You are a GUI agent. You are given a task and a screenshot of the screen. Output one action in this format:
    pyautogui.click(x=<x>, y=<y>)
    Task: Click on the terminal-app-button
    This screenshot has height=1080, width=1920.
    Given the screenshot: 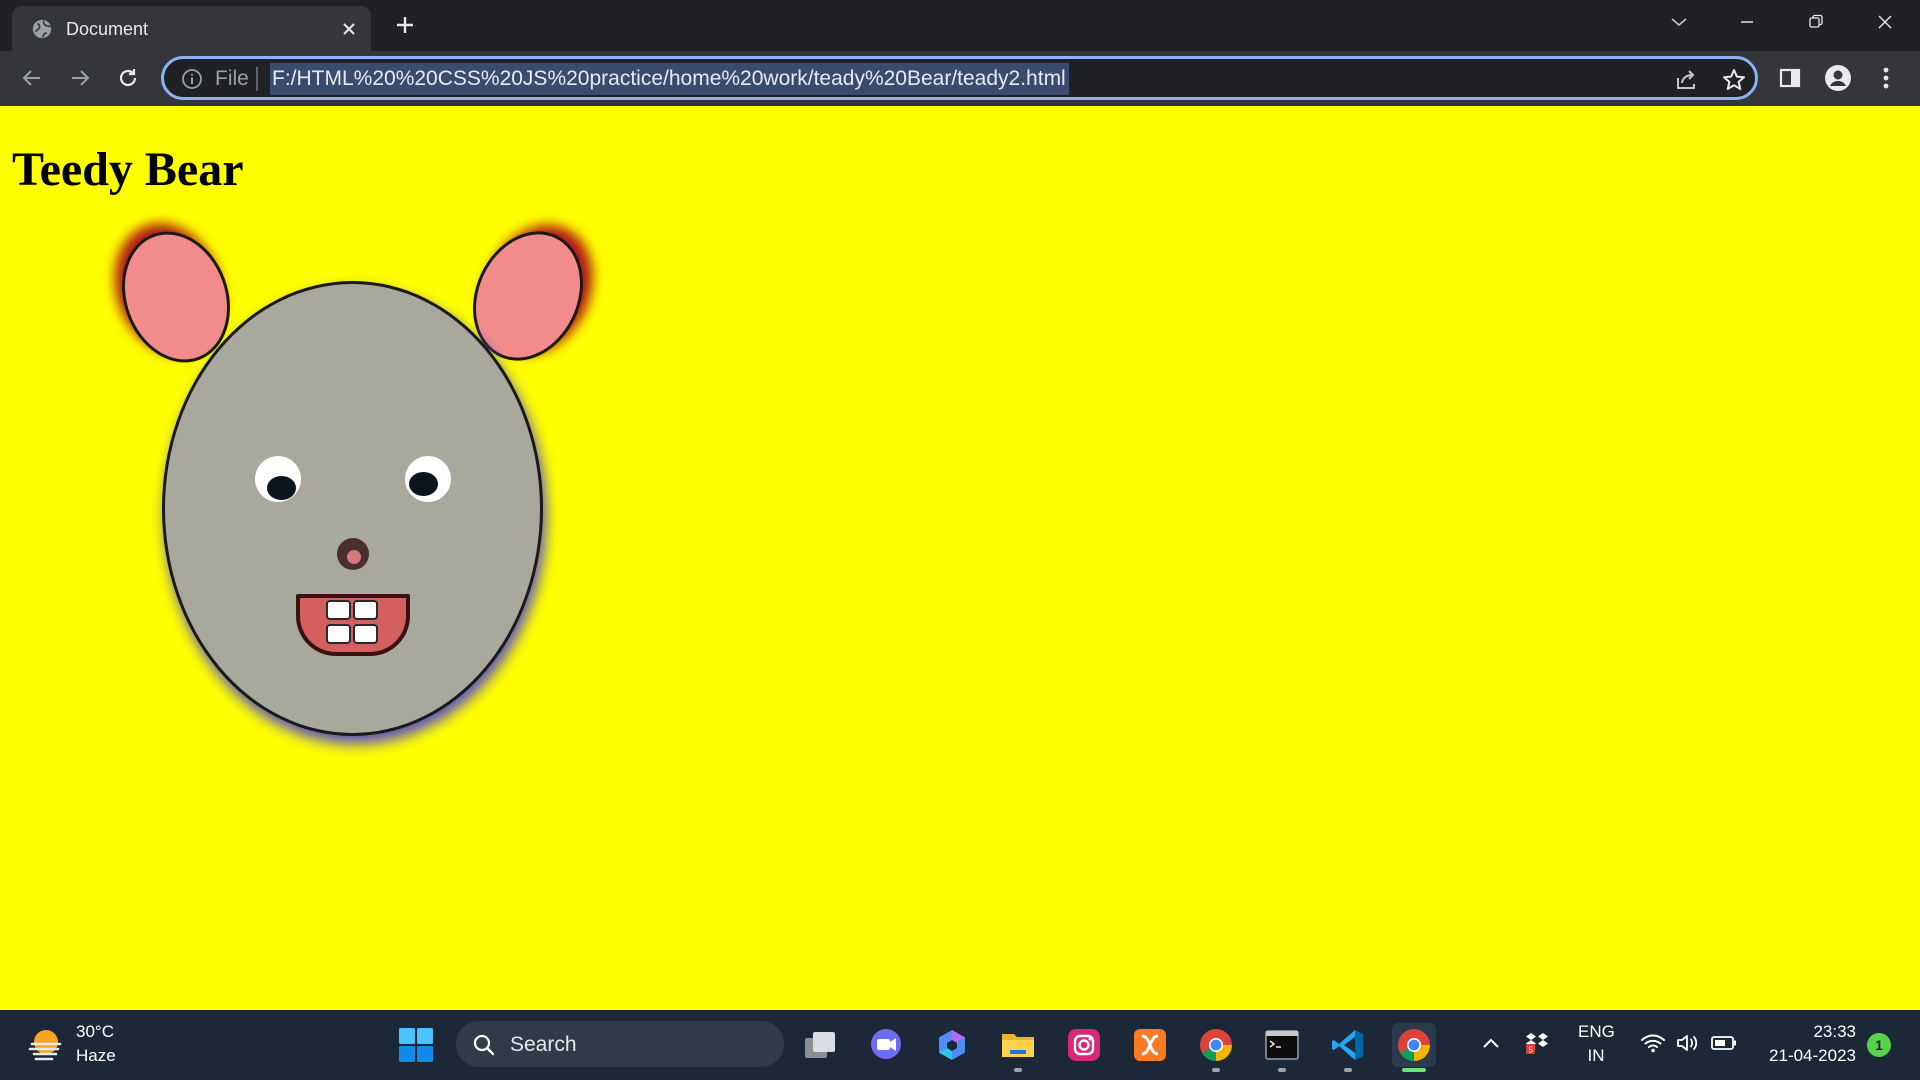 What is the action you would take?
    pyautogui.click(x=1282, y=1045)
    